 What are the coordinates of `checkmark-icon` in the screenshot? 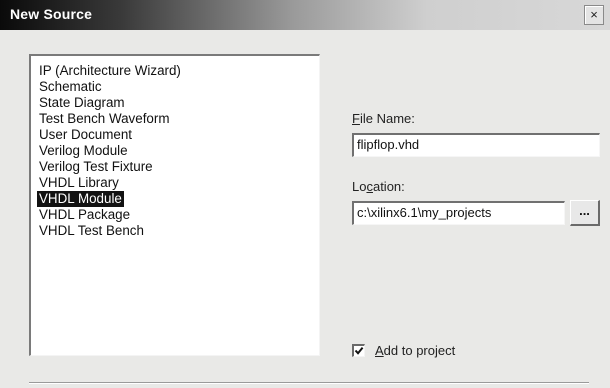 It's located at (359, 350).